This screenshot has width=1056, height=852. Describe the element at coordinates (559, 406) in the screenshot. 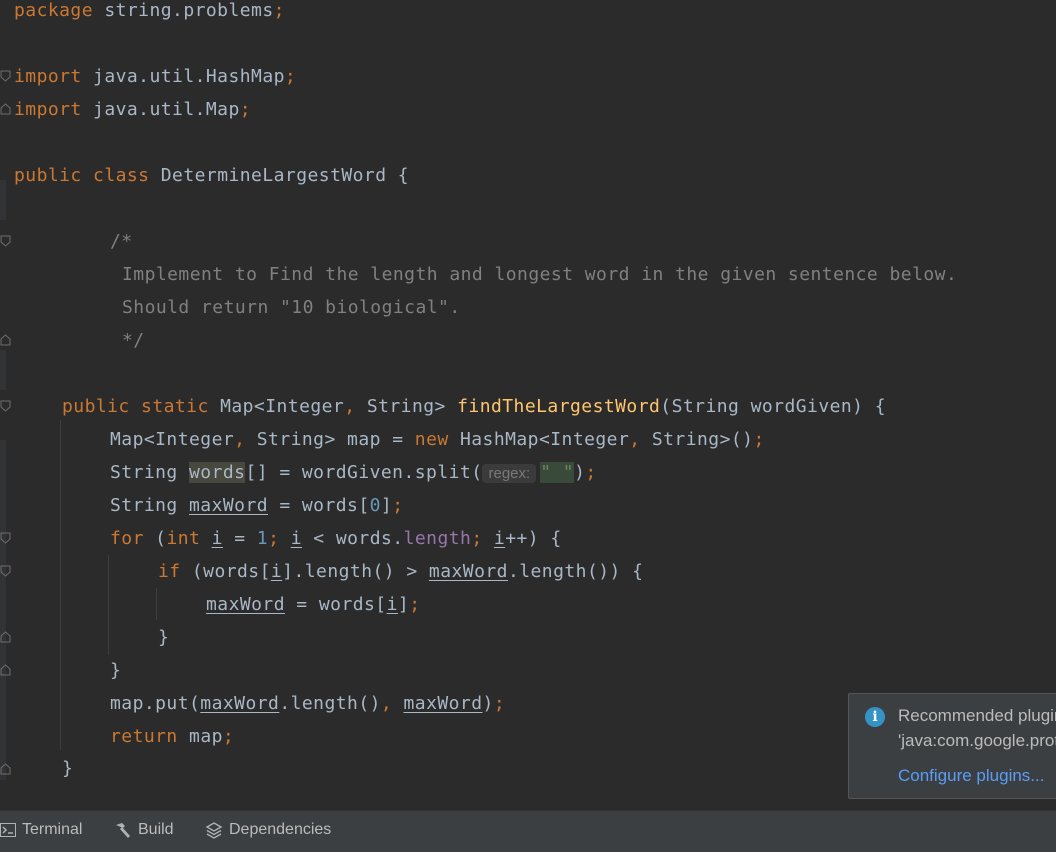

I see `method-name: findTheLargestWord` at that location.